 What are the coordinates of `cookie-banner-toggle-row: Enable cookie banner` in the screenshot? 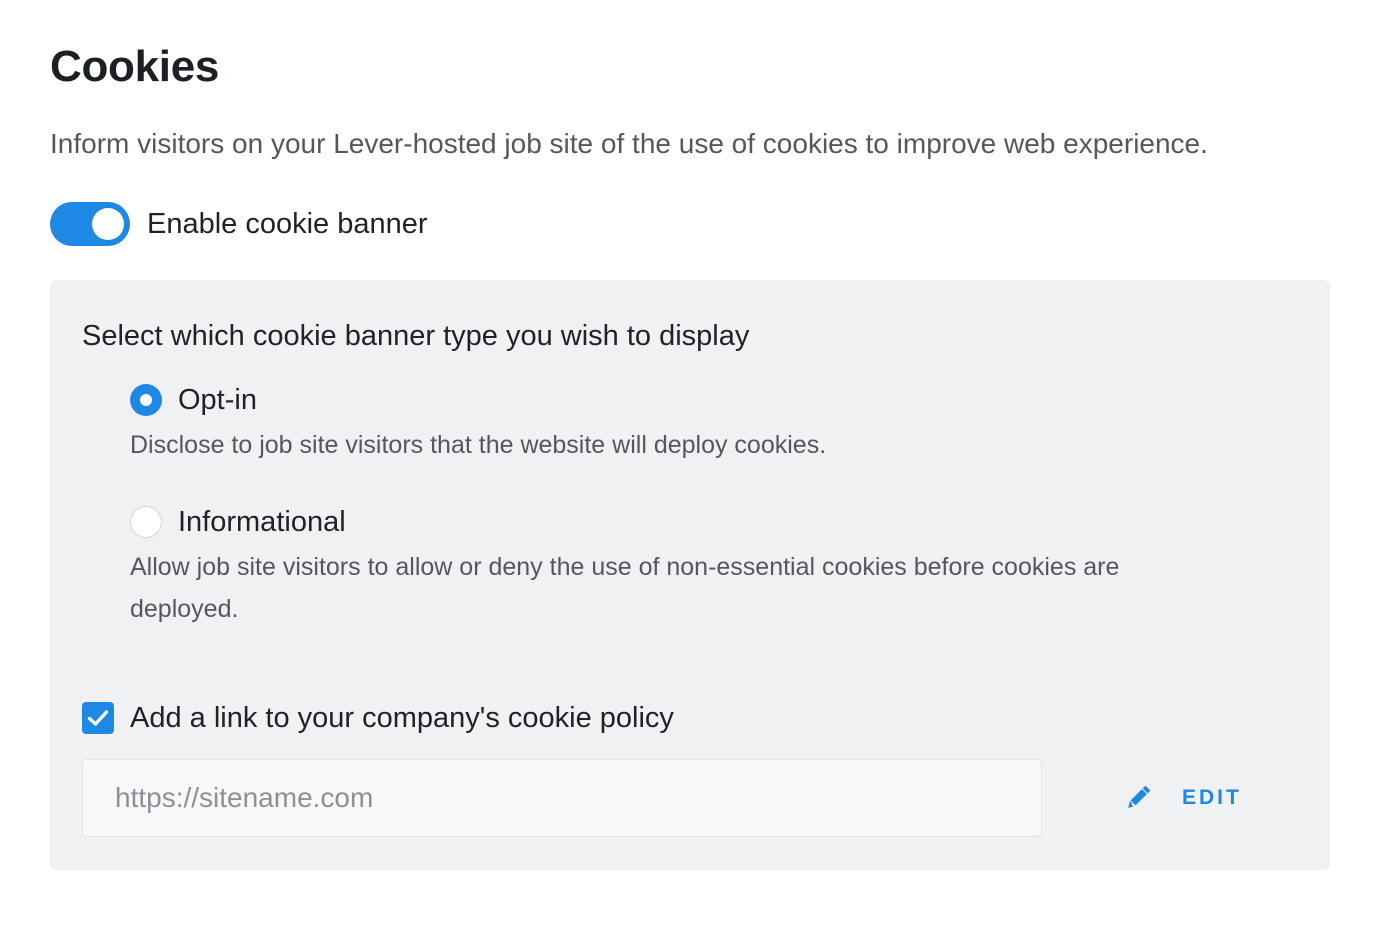 It's located at (239, 224).